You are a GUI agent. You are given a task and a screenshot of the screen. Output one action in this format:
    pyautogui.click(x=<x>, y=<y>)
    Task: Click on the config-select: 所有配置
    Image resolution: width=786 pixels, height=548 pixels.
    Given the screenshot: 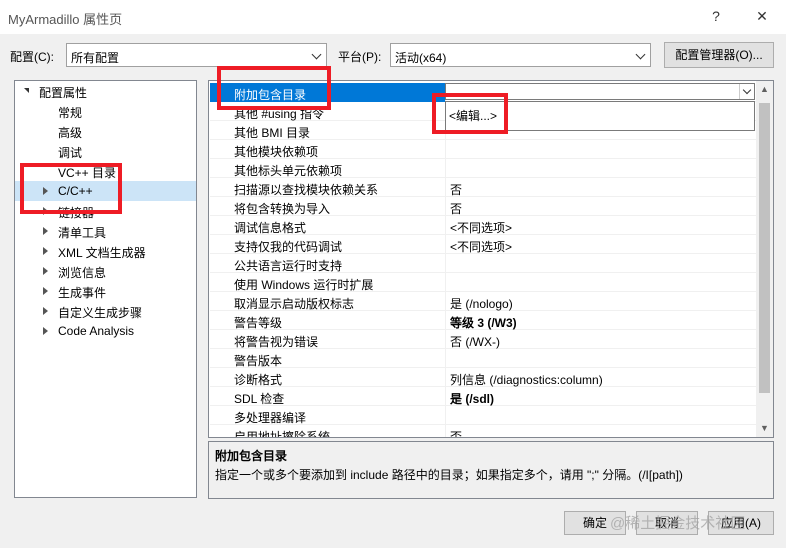 What is the action you would take?
    pyautogui.click(x=196, y=55)
    